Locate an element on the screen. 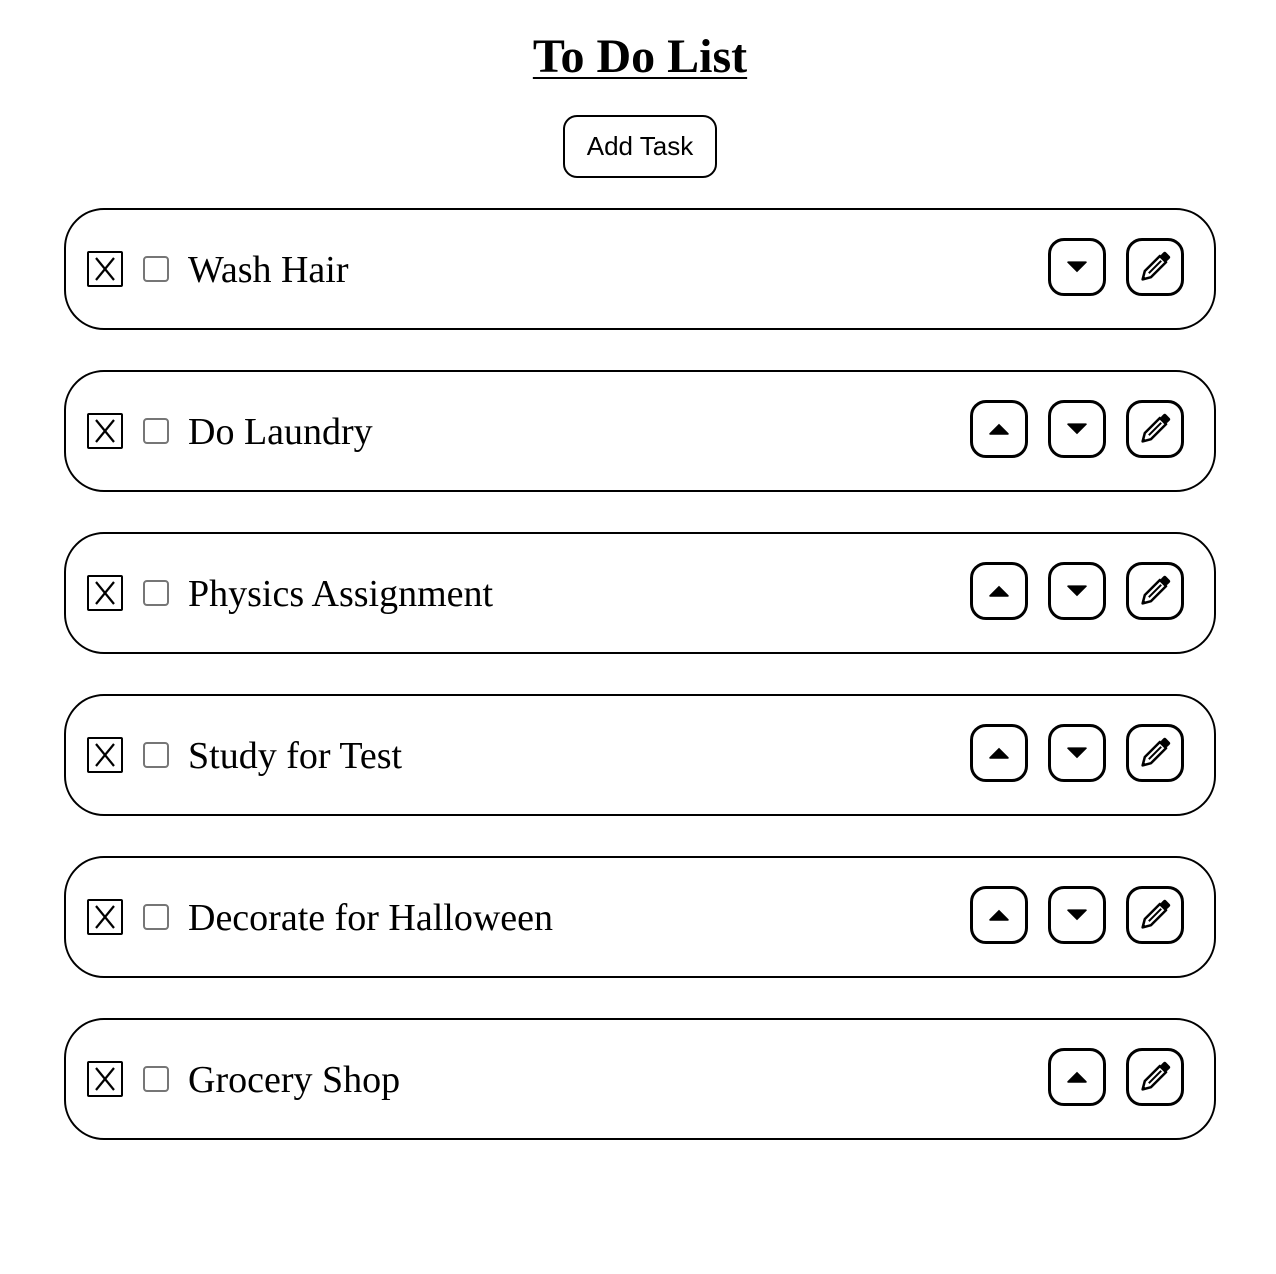 The width and height of the screenshot is (1276, 1274). task-card: Physics Assignment is located at coordinates (640, 593).